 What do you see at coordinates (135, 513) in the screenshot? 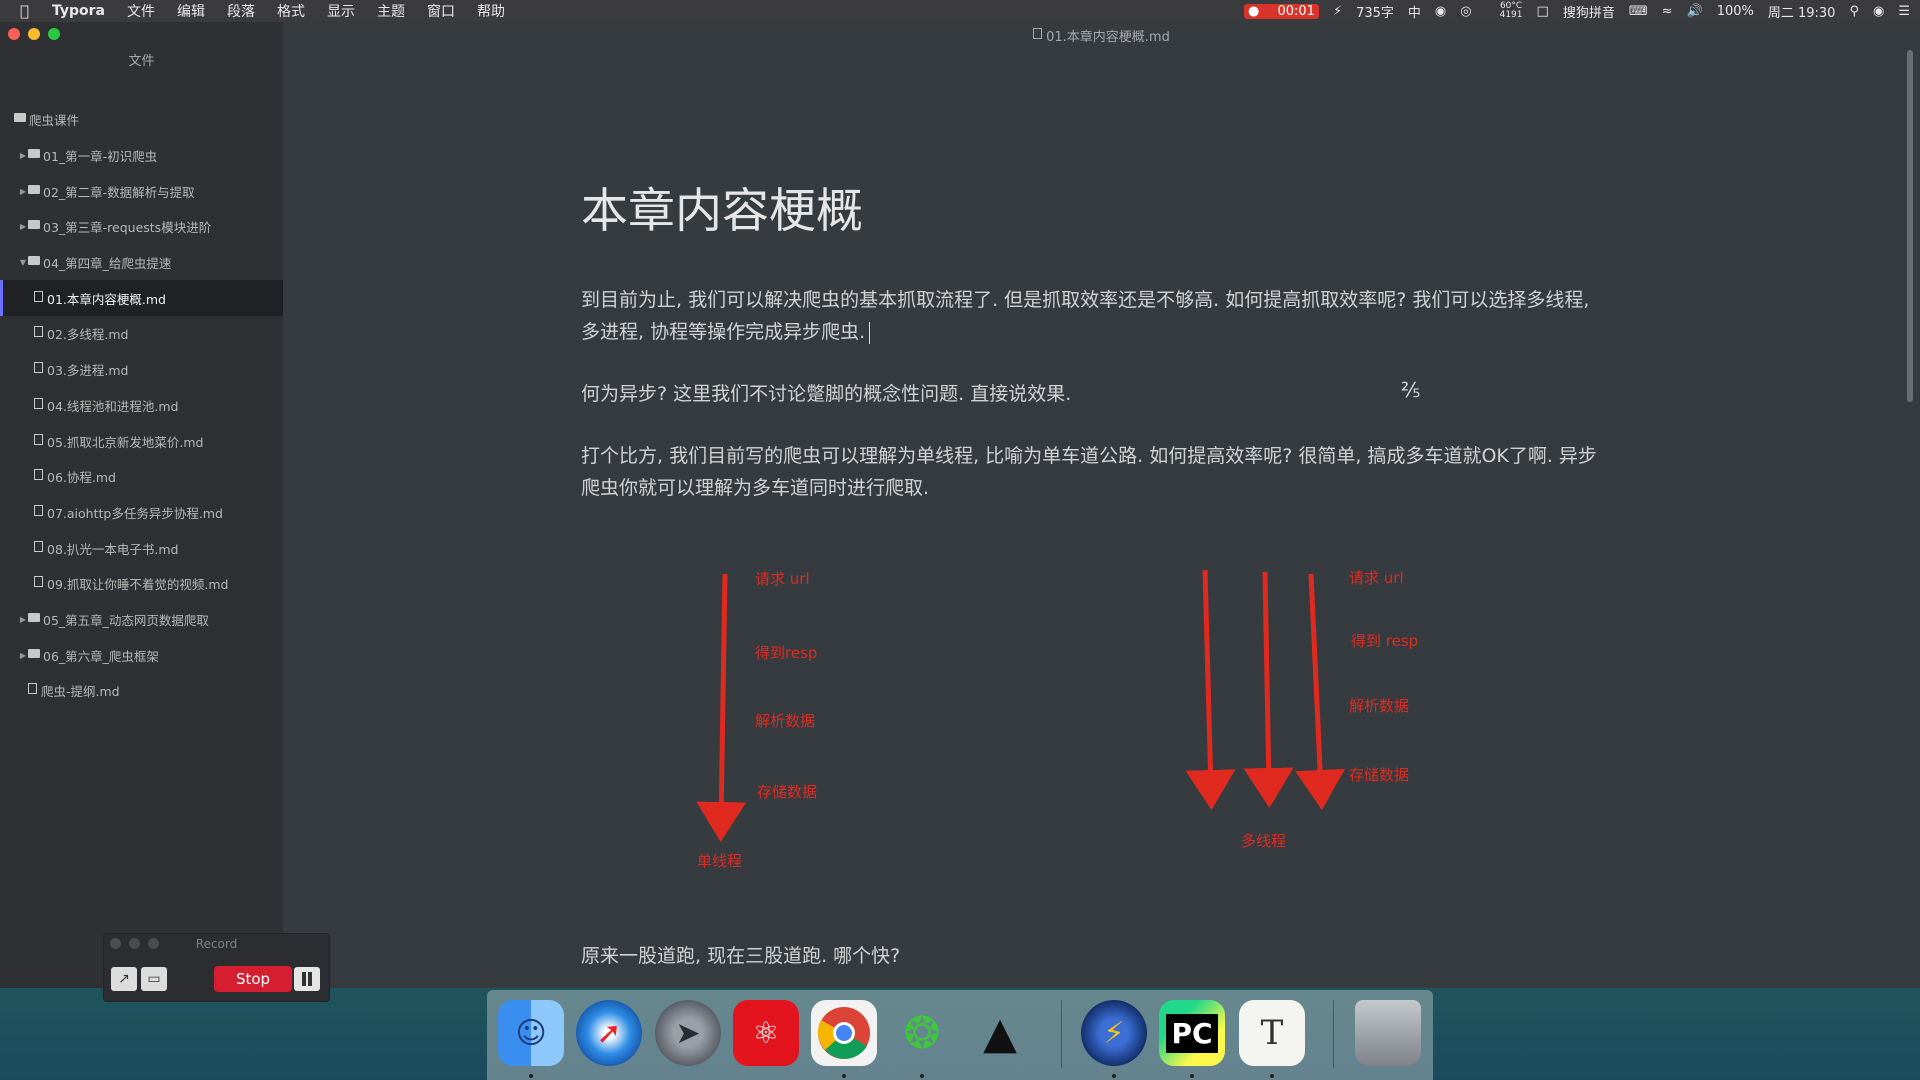
I see `tree-item-label: 07.aiohttp多任务异步协程.md` at bounding box center [135, 513].